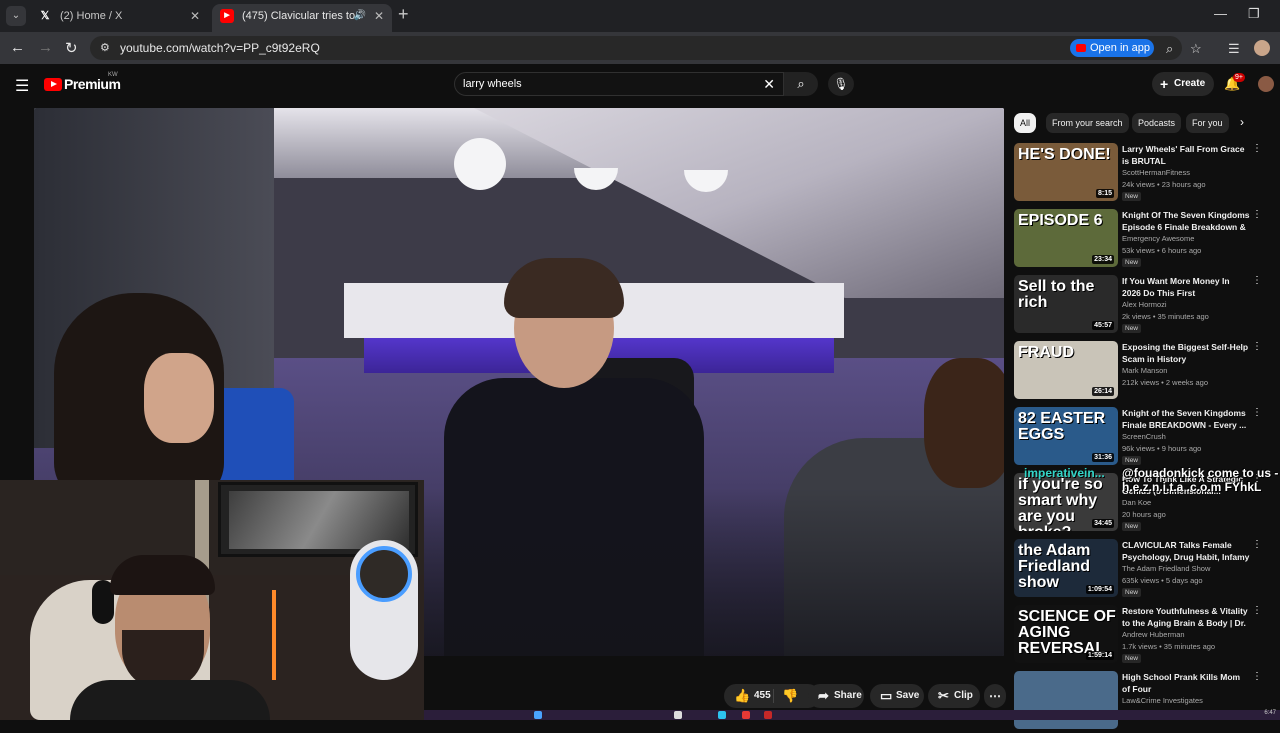  I want to click on forward-icon: →, so click(45, 47).